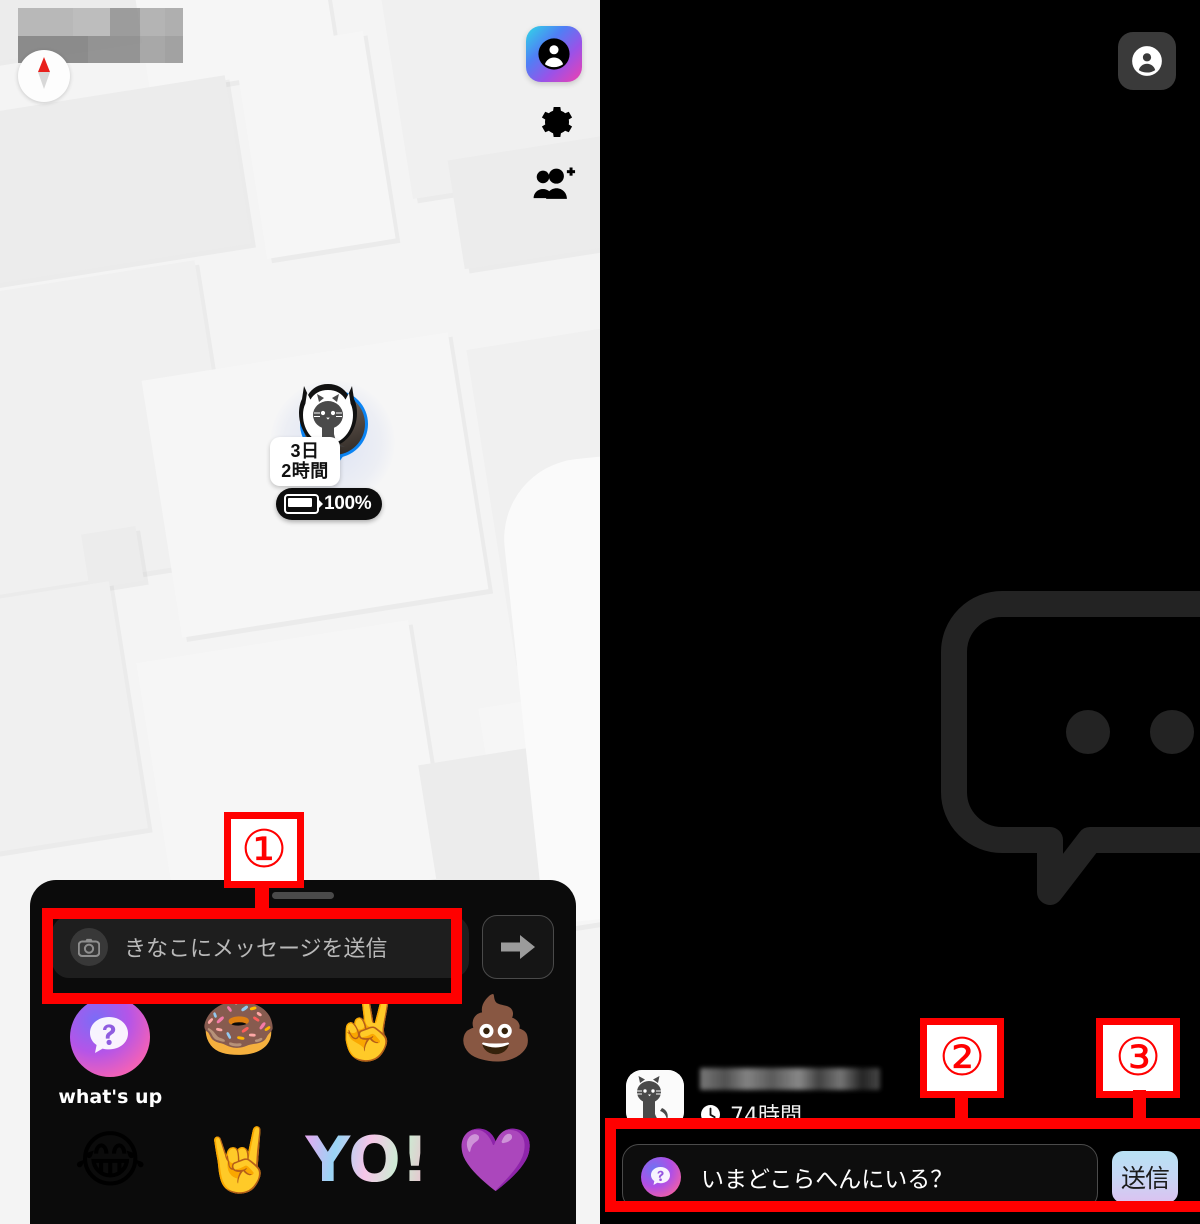 Image resolution: width=1200 pixels, height=1224 pixels. I want to click on whats-up-button: what's up, so click(110, 1061).